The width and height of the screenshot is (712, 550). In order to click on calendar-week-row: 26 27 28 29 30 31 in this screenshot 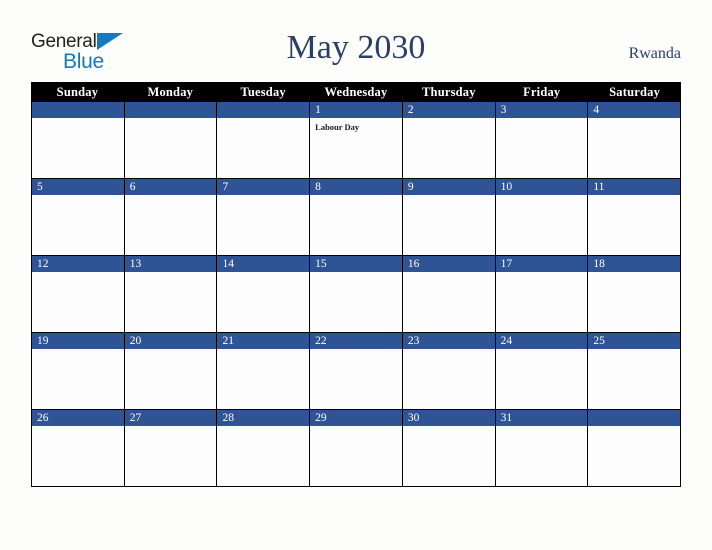, I will do `click(356, 448)`.